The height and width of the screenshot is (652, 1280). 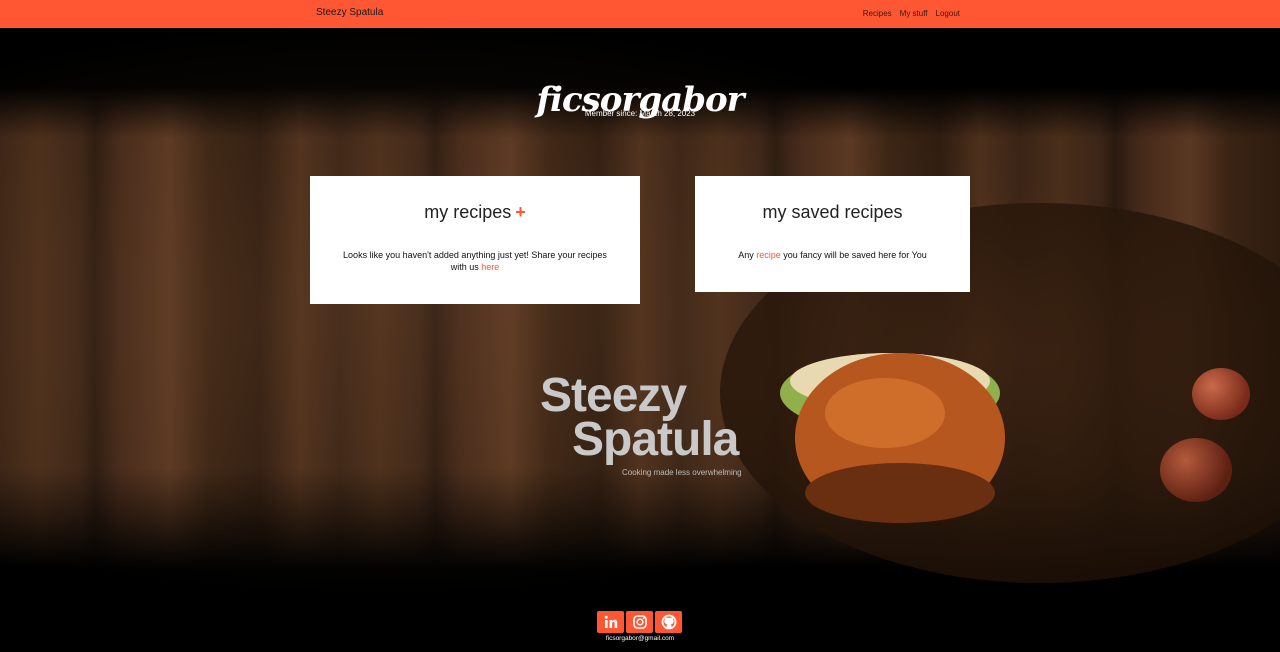 What do you see at coordinates (520, 212) in the screenshot?
I see `add-recipe-button: +` at bounding box center [520, 212].